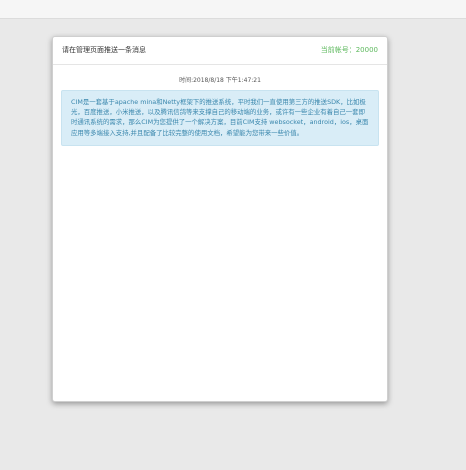 This screenshot has height=470, width=466. I want to click on account-value: 20000, so click(366, 50).